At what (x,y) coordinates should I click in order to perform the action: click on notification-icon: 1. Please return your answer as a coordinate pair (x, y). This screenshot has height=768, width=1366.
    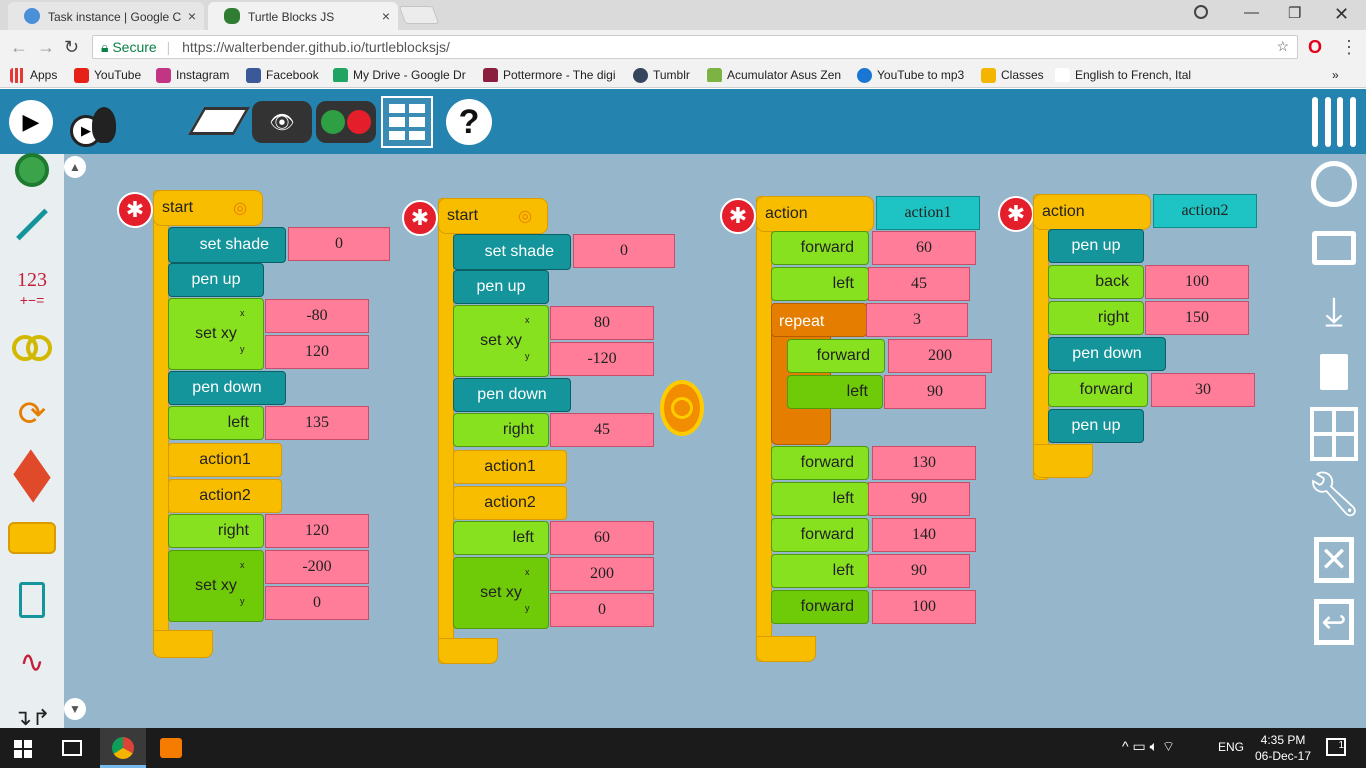
    Looking at the image, I should click on (1336, 747).